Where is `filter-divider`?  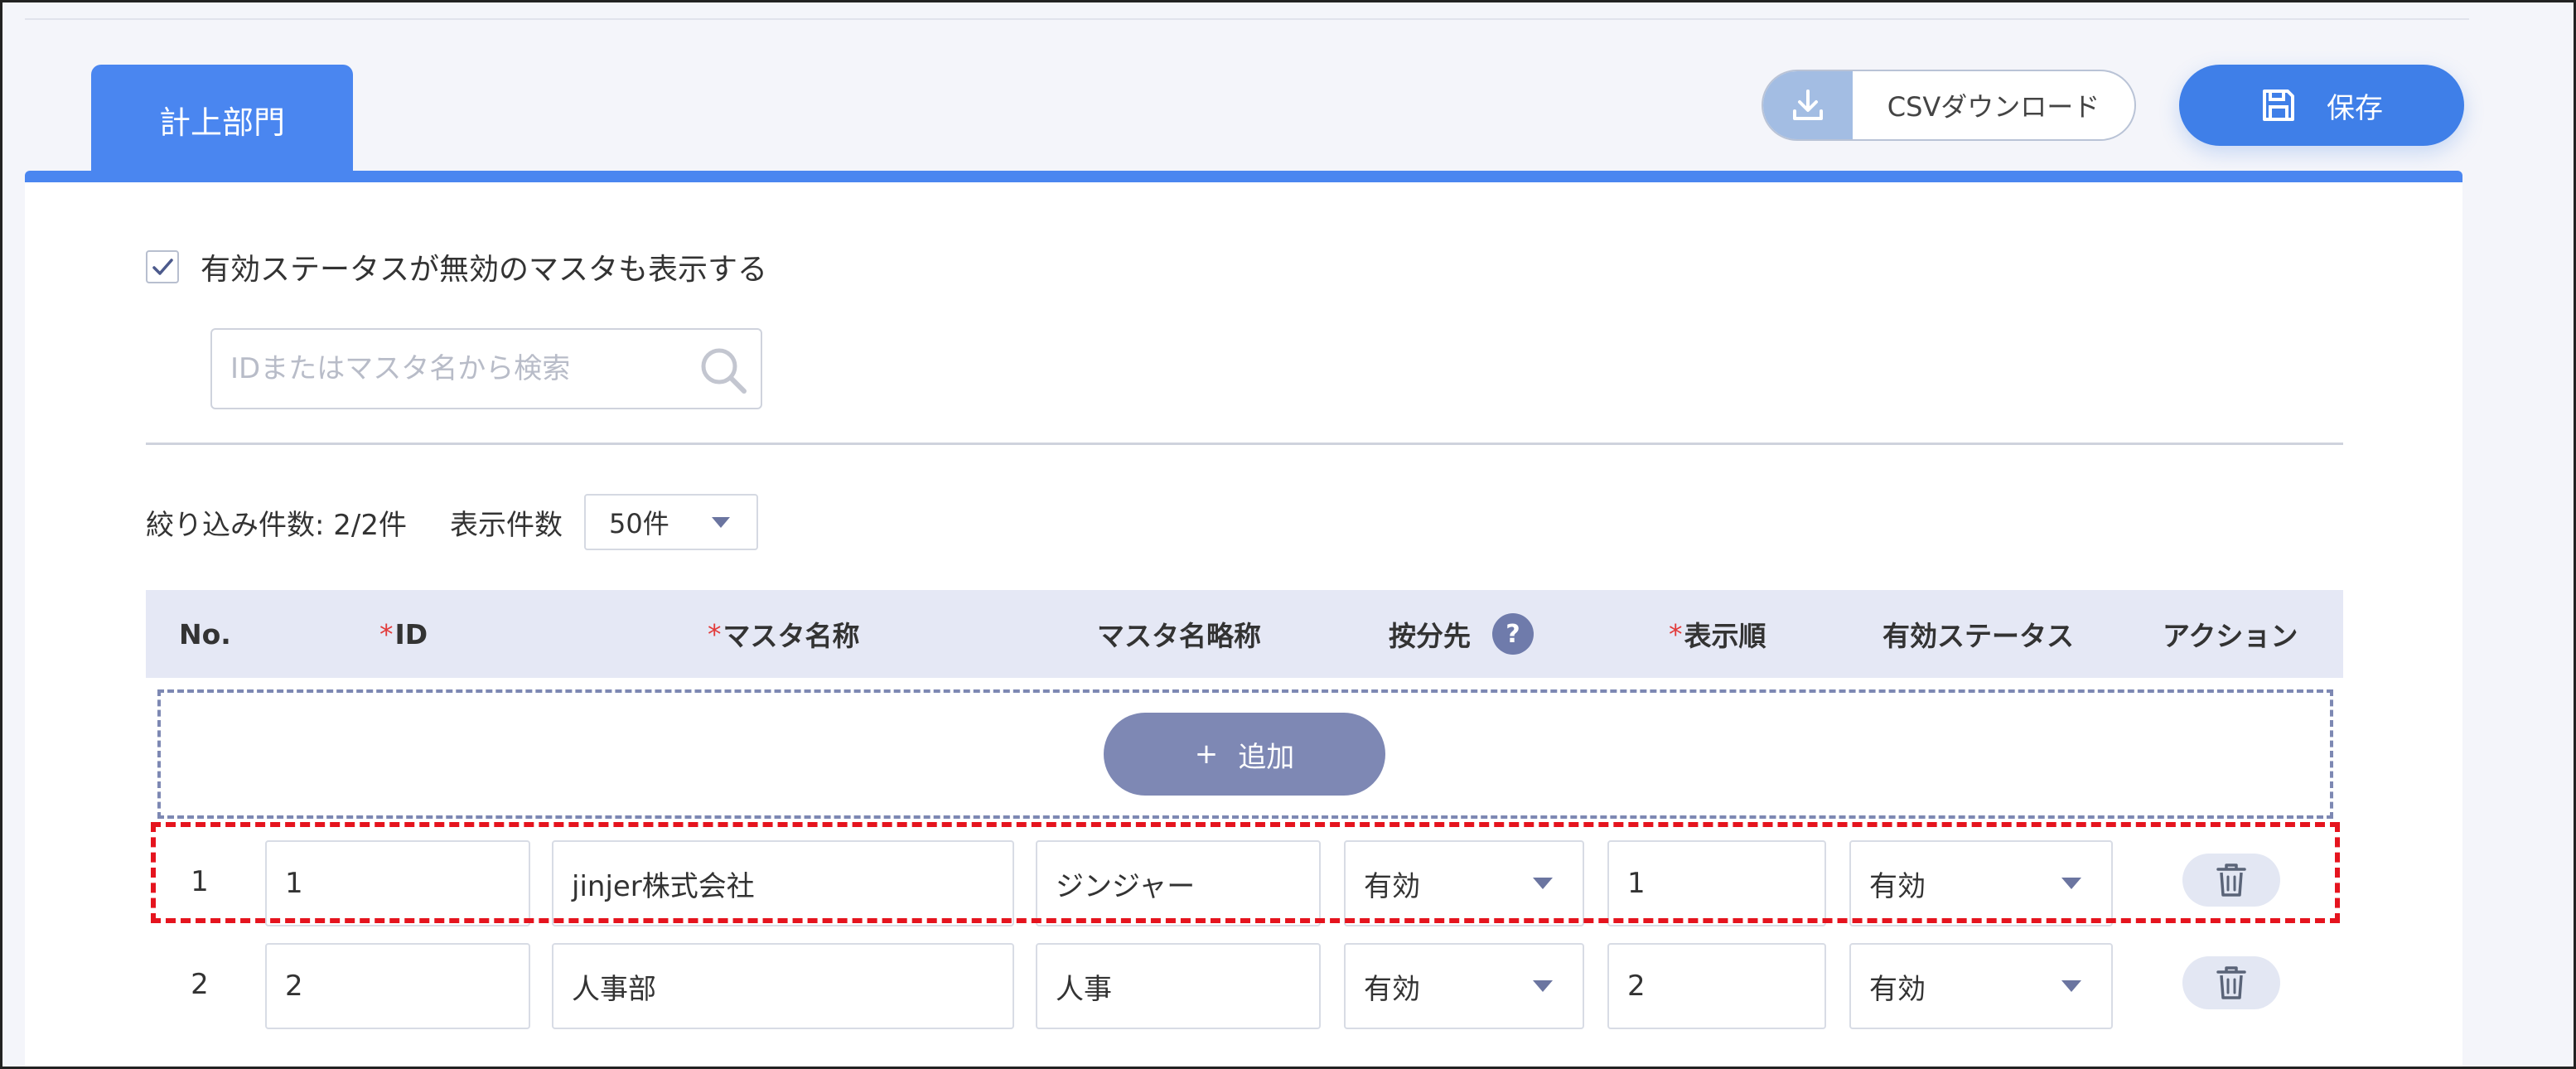
filter-divider is located at coordinates (1244, 444).